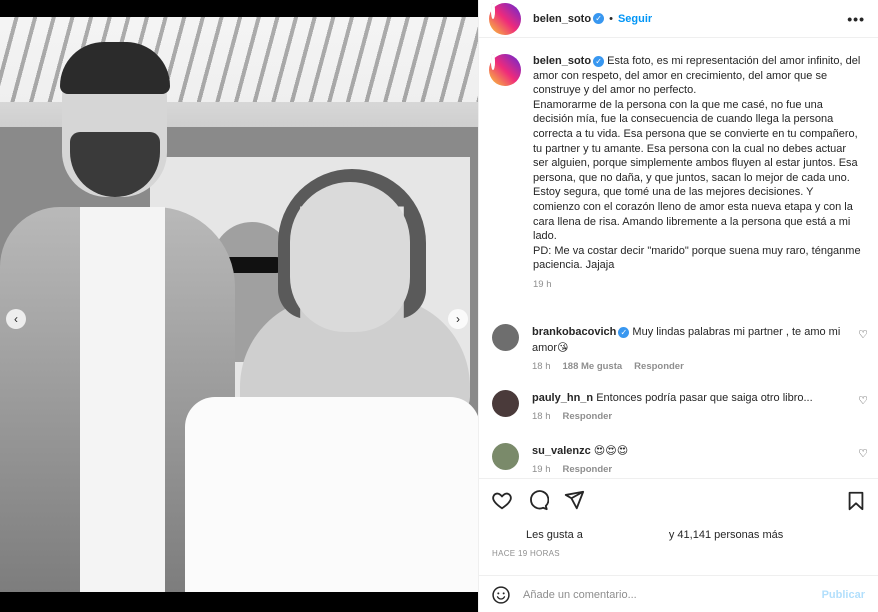 The width and height of the screenshot is (878, 612). Describe the element at coordinates (554, 535) in the screenshot. I see `likes-prefix: Les gusta a` at that location.